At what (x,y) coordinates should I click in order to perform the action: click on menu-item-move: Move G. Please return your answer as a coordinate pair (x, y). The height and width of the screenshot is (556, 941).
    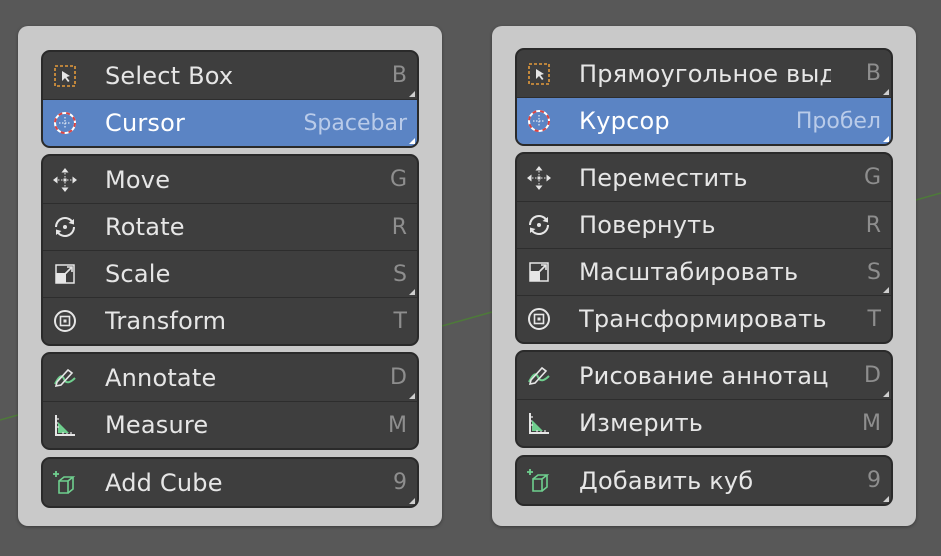
    Looking at the image, I should click on (230, 179).